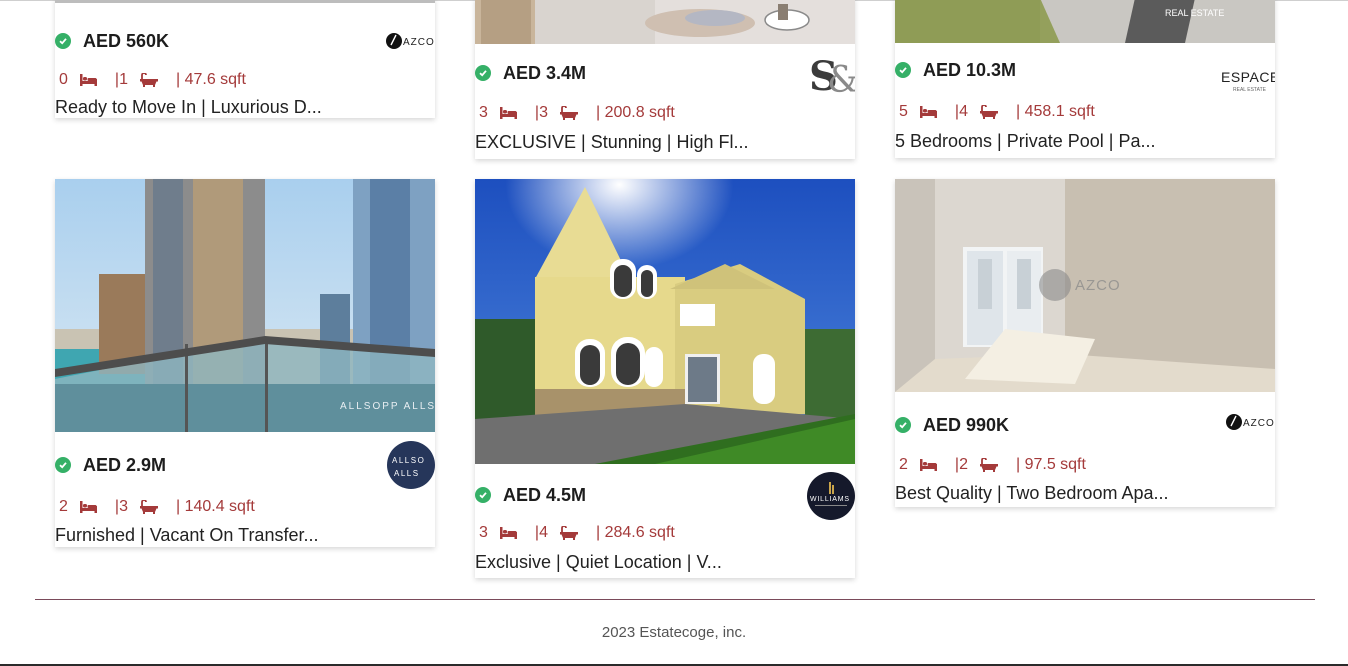 This screenshot has width=1348, height=666. Describe the element at coordinates (1194, 13) in the screenshot. I see `photo-watermark-text: REAL ESTATE` at that location.